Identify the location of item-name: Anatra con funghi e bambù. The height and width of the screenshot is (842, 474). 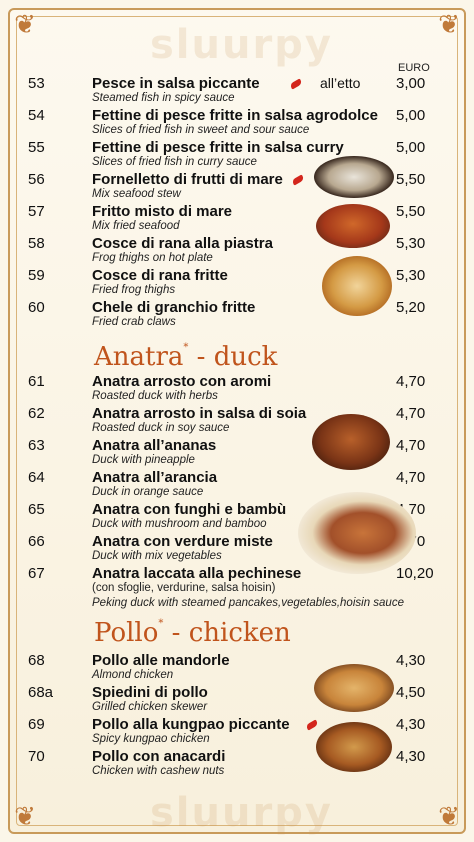
(189, 509).